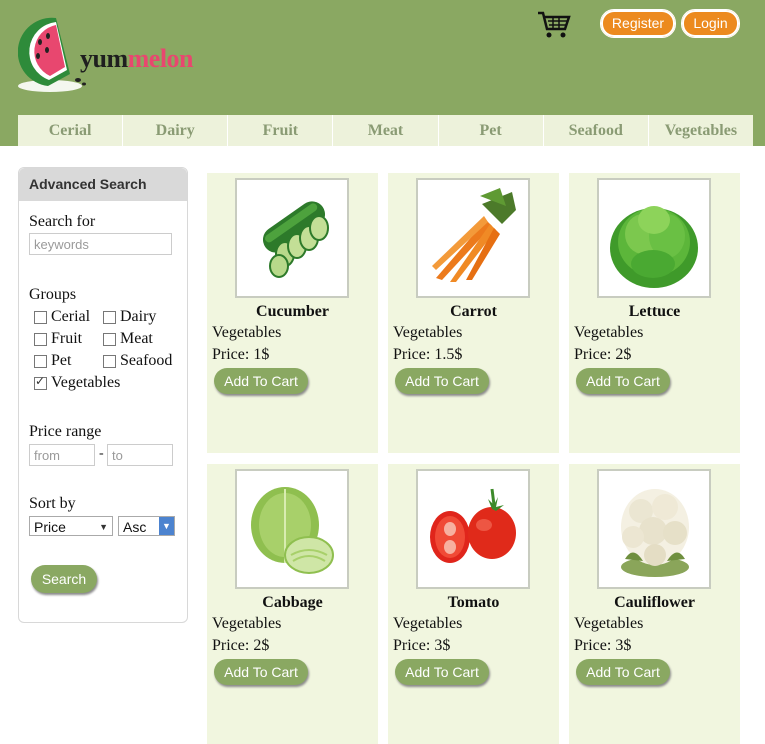 This screenshot has width=765, height=744. I want to click on nav-item-meat: Meat, so click(386, 130).